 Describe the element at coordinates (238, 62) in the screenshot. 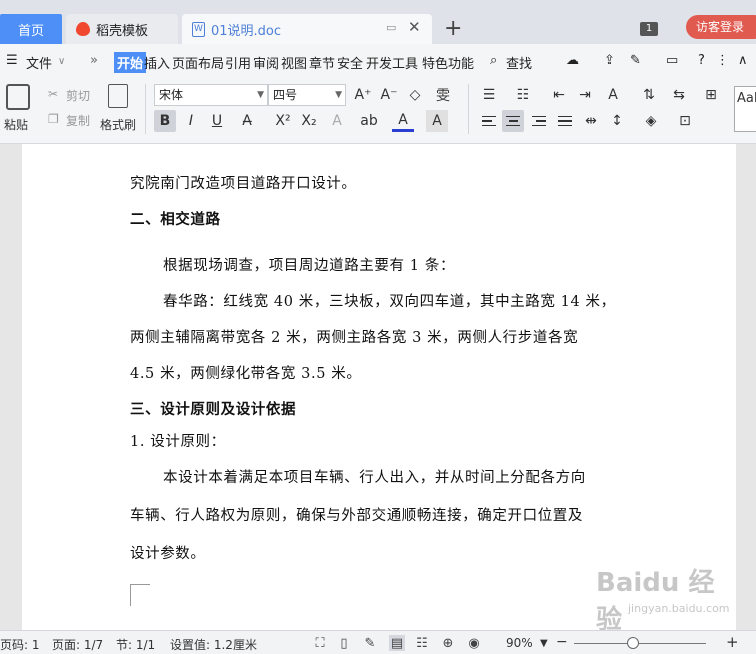

I see `menu-references: 引用` at that location.